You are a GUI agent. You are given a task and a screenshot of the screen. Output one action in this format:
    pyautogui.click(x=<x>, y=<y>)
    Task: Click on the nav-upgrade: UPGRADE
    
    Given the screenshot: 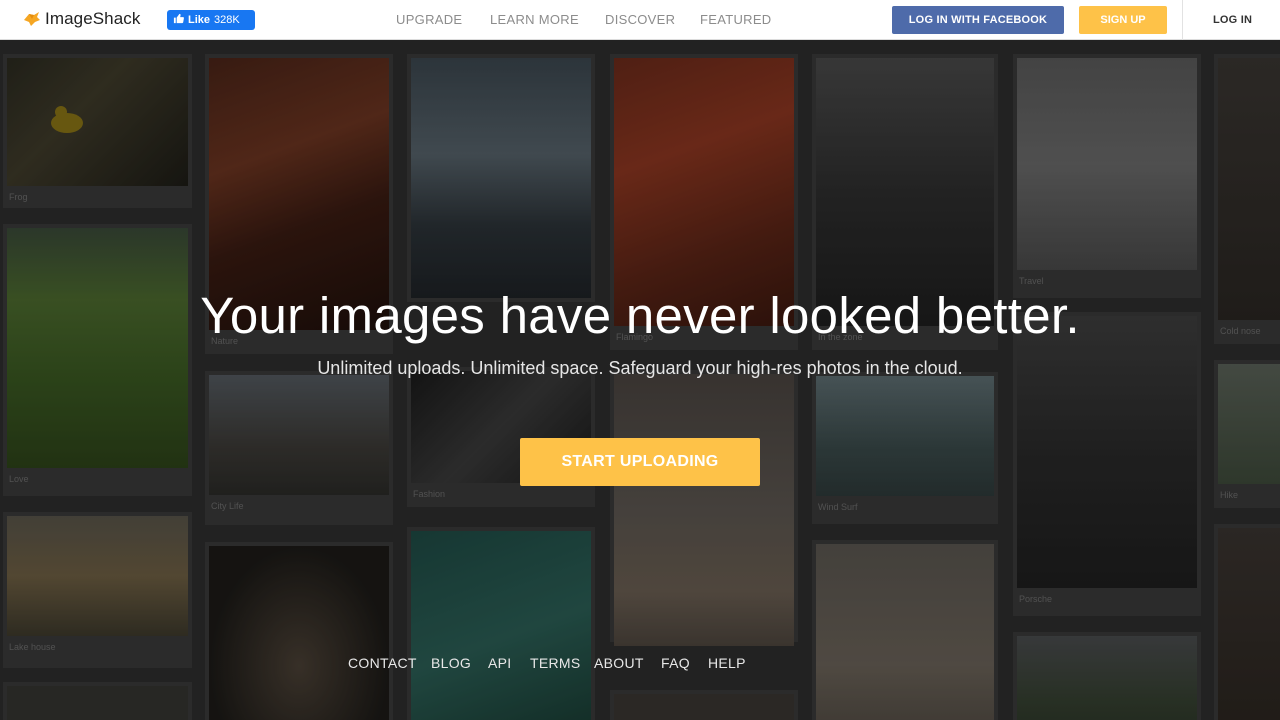 What is the action you would take?
    pyautogui.click(x=429, y=19)
    